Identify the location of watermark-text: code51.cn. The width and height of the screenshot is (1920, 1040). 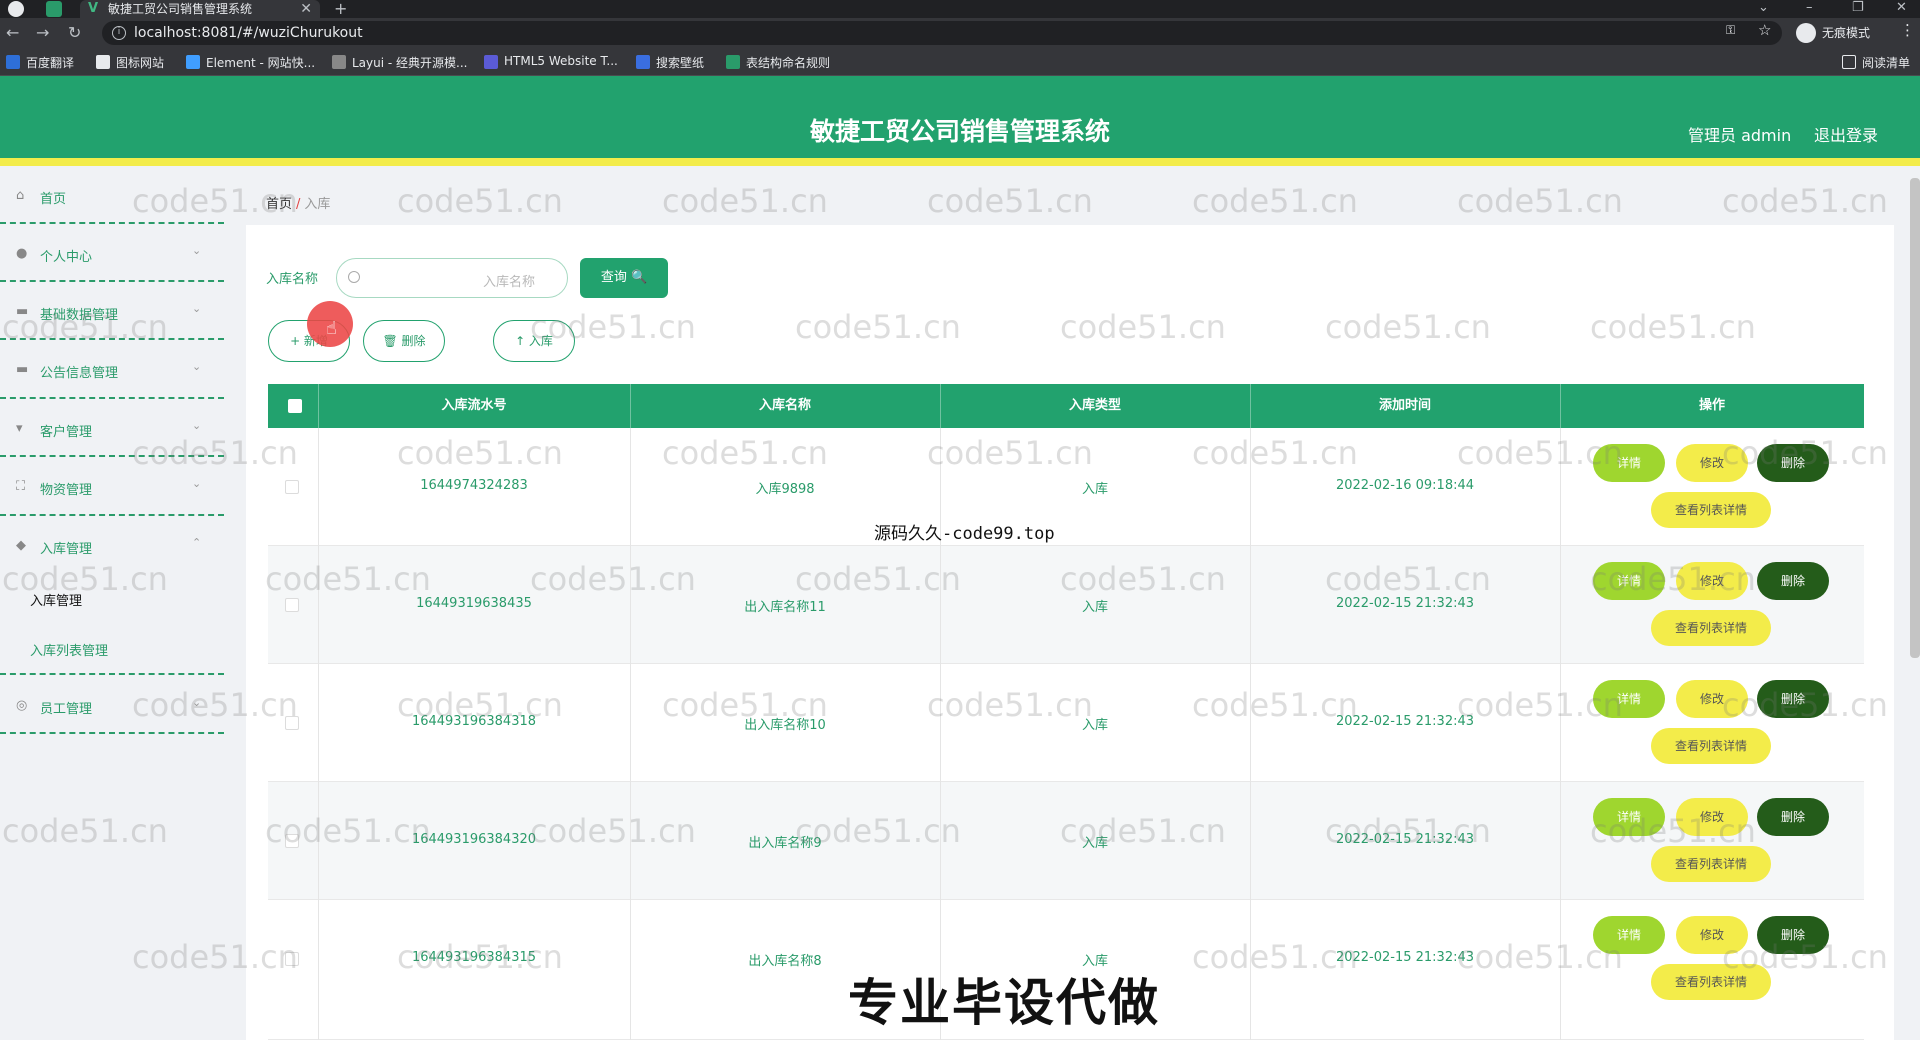
(1805, 201).